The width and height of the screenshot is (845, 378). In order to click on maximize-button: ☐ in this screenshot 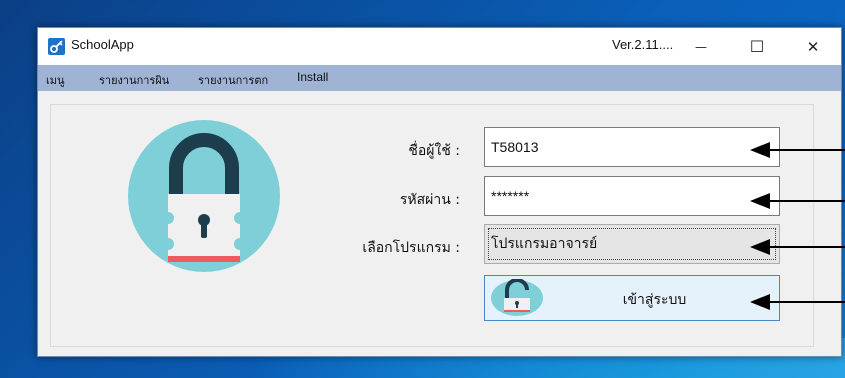, I will do `click(757, 46)`.